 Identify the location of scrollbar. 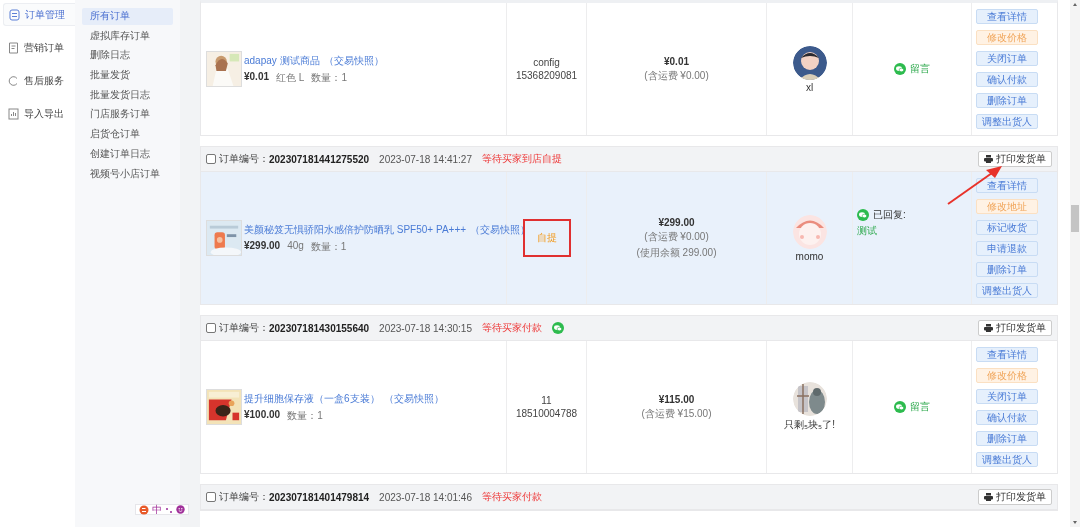
(1075, 263).